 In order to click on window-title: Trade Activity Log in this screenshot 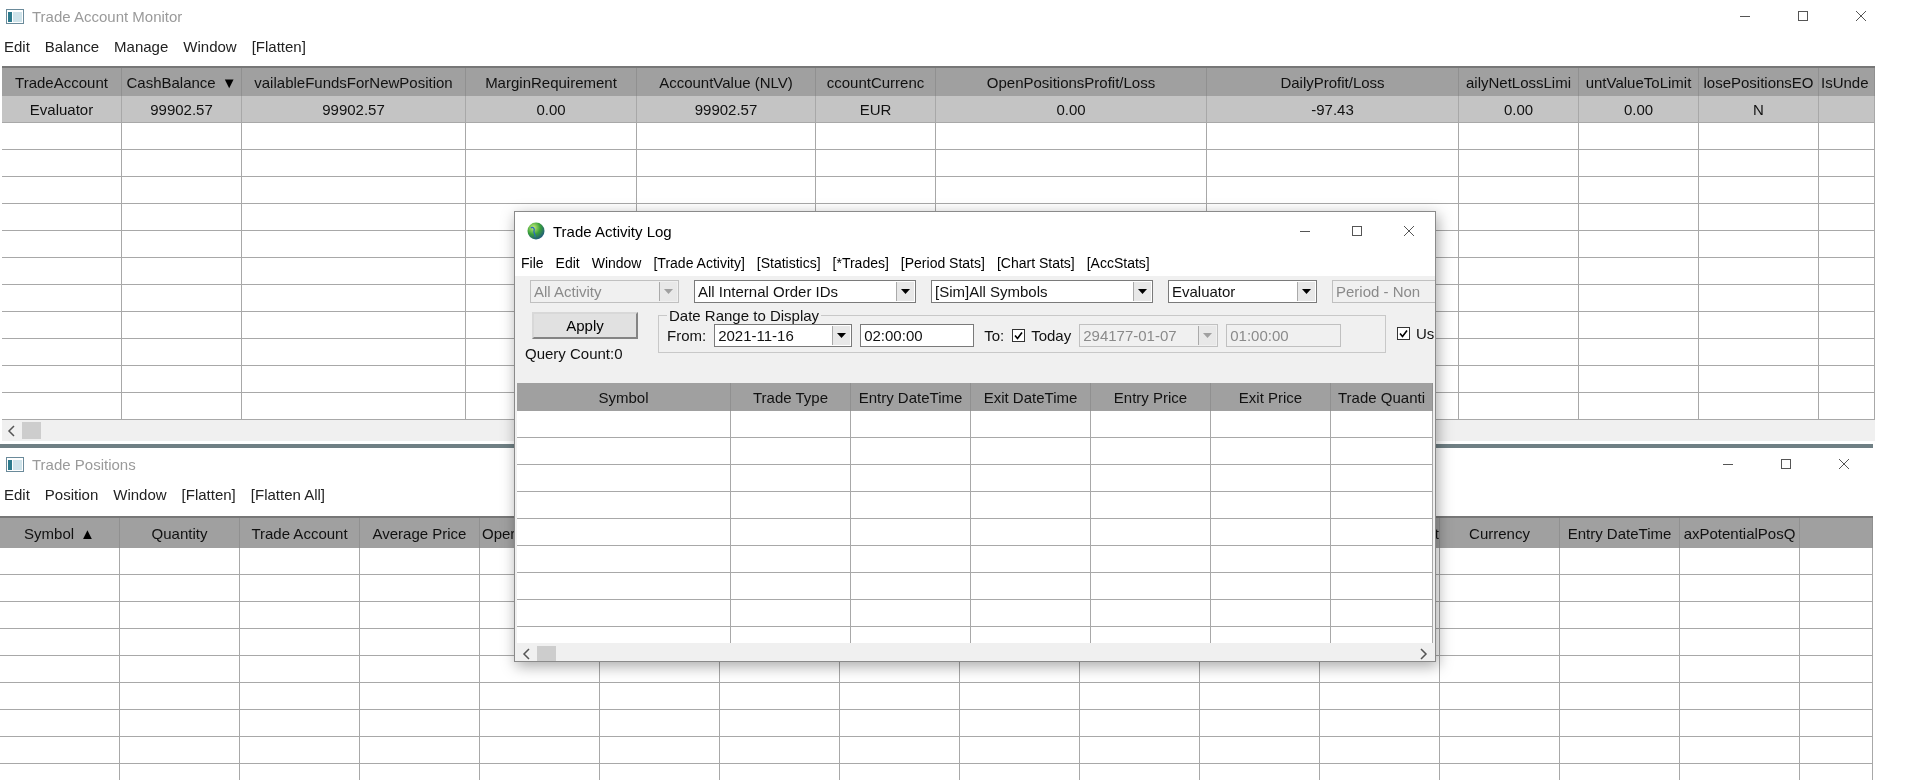, I will do `click(612, 231)`.